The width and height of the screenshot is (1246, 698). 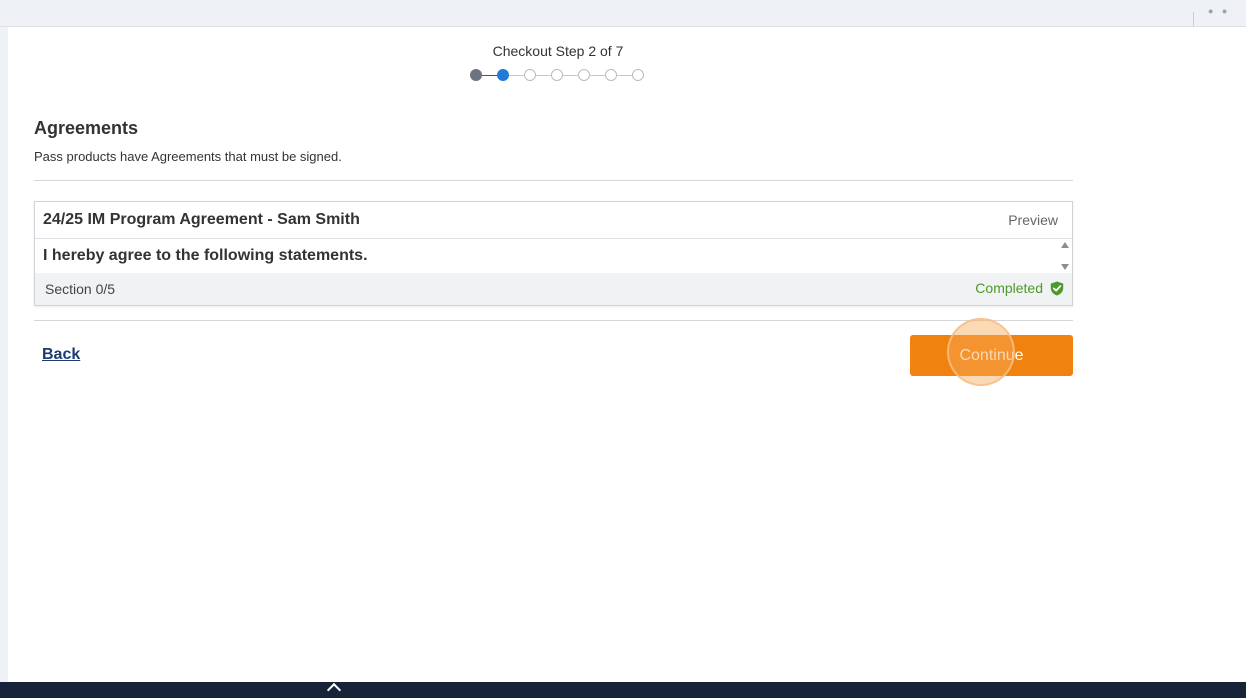 I want to click on more-options-icon: ● ●, so click(x=1219, y=11).